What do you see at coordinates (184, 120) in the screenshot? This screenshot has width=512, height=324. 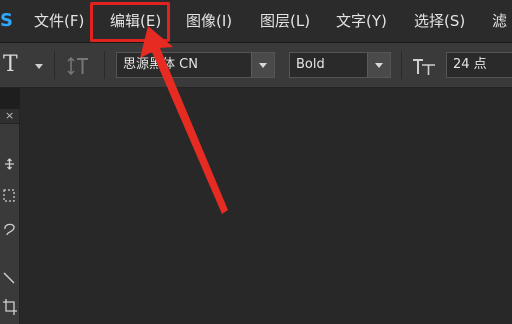 I see `pointer-arrow` at bounding box center [184, 120].